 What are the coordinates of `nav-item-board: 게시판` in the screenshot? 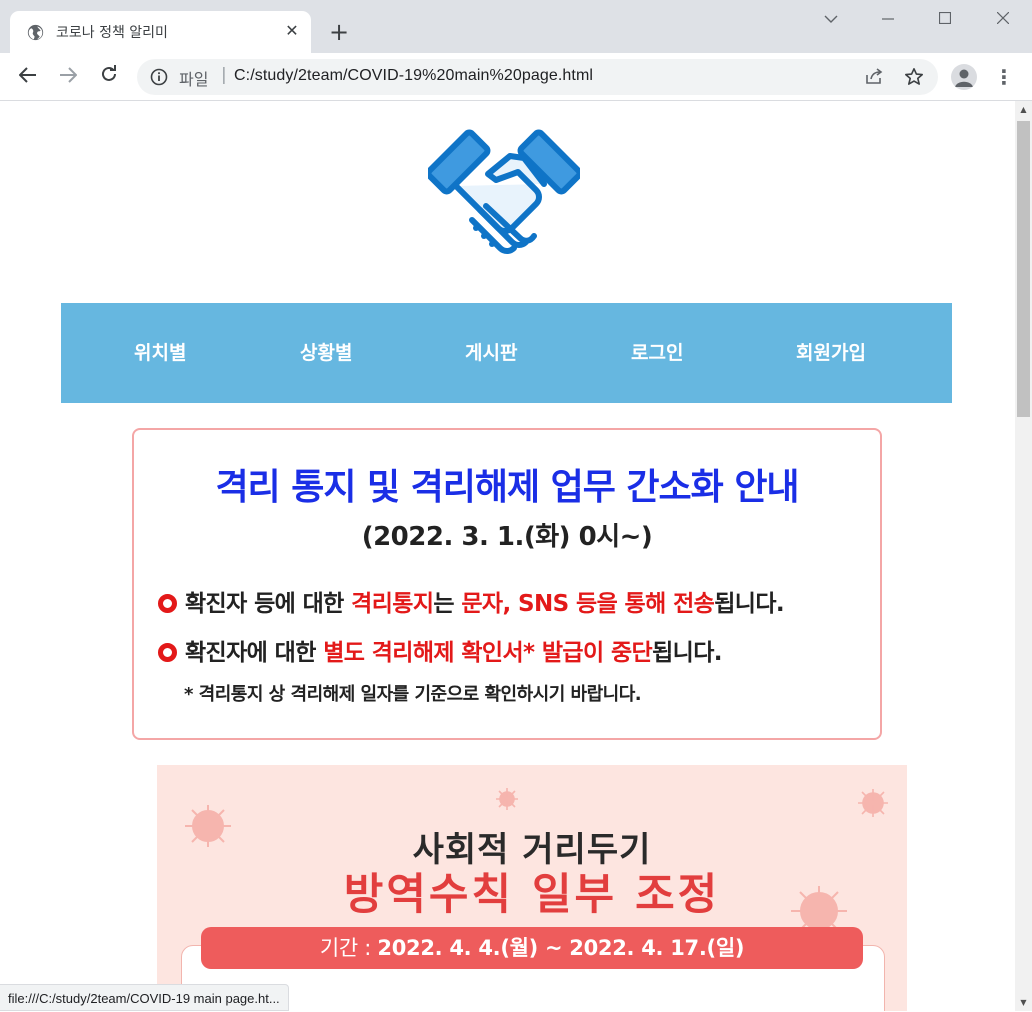 It's located at (491, 353).